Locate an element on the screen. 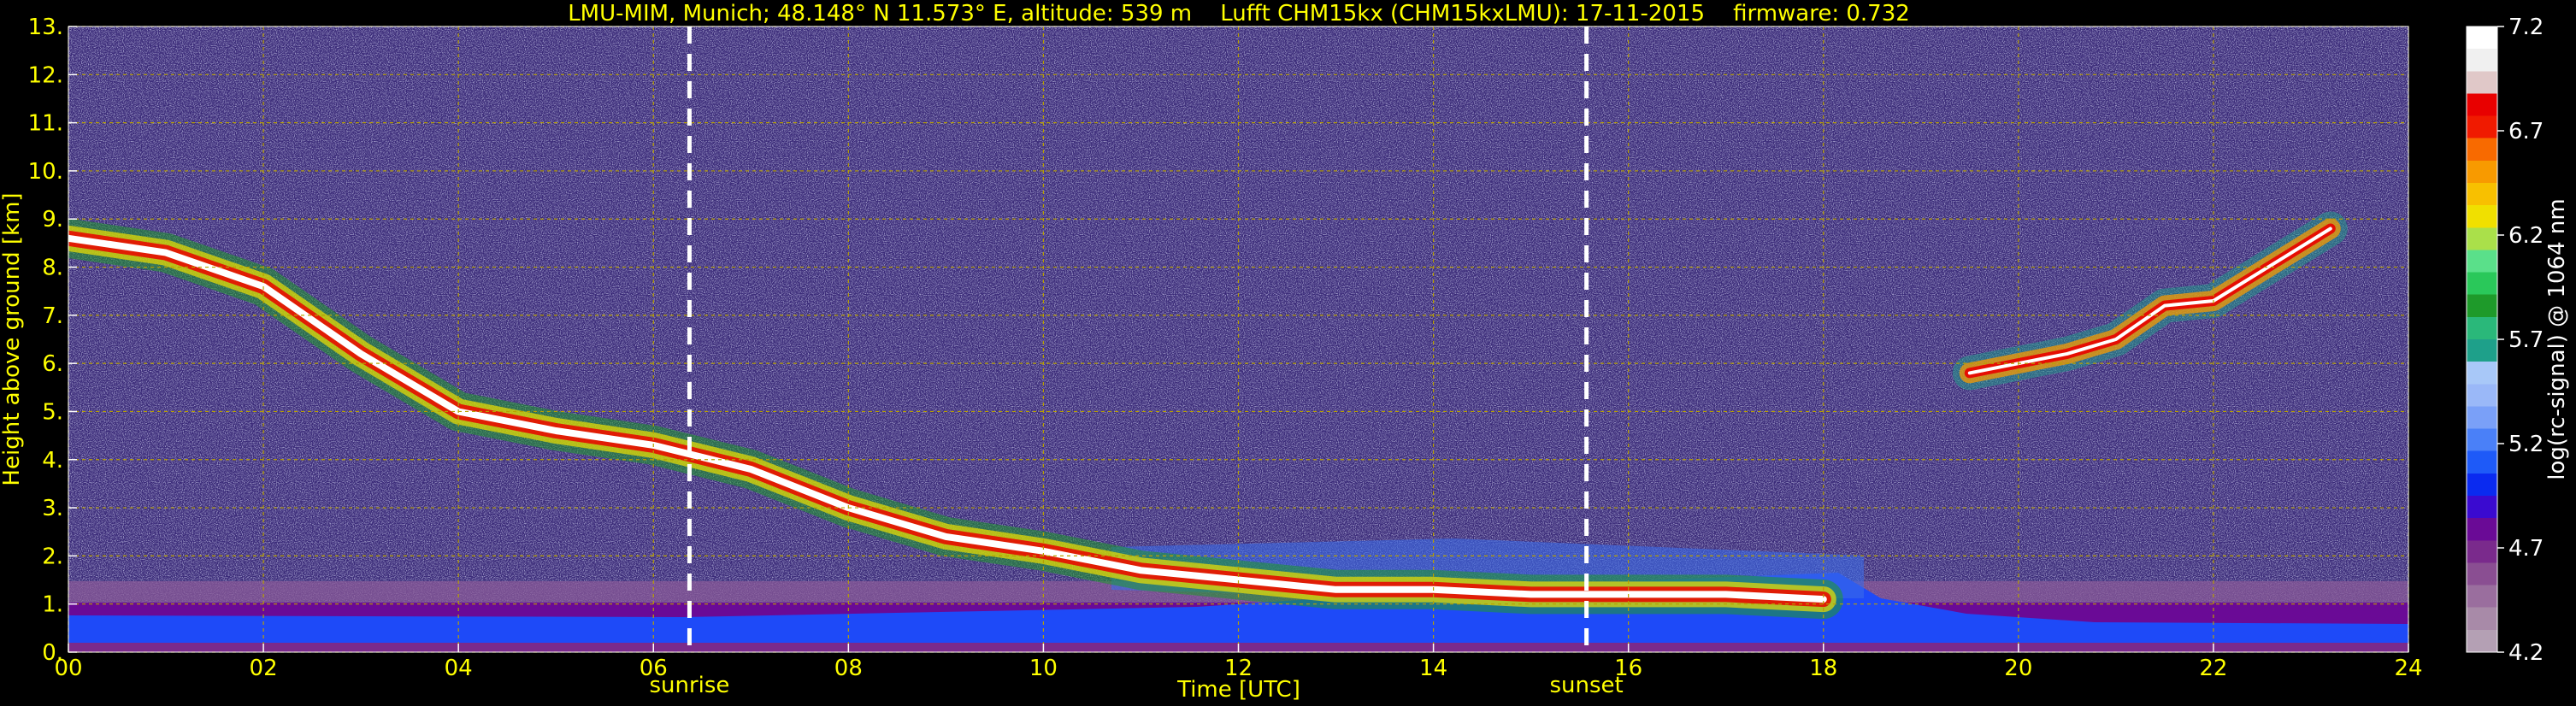 The width and height of the screenshot is (2576, 706). y-tick-label: 2. is located at coordinates (52, 556).